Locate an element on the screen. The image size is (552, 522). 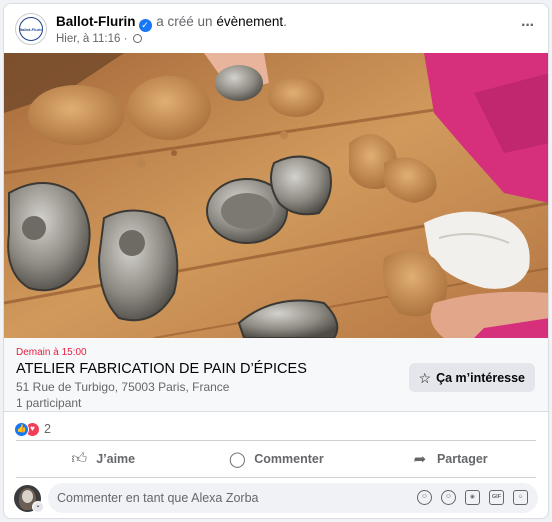
reactions-summary: 👍 ♥ 2 is located at coordinates (32, 429).